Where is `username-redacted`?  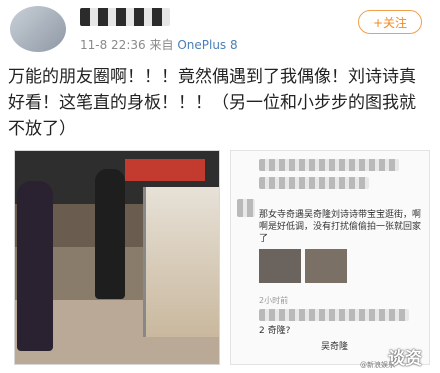 username-redacted is located at coordinates (125, 17).